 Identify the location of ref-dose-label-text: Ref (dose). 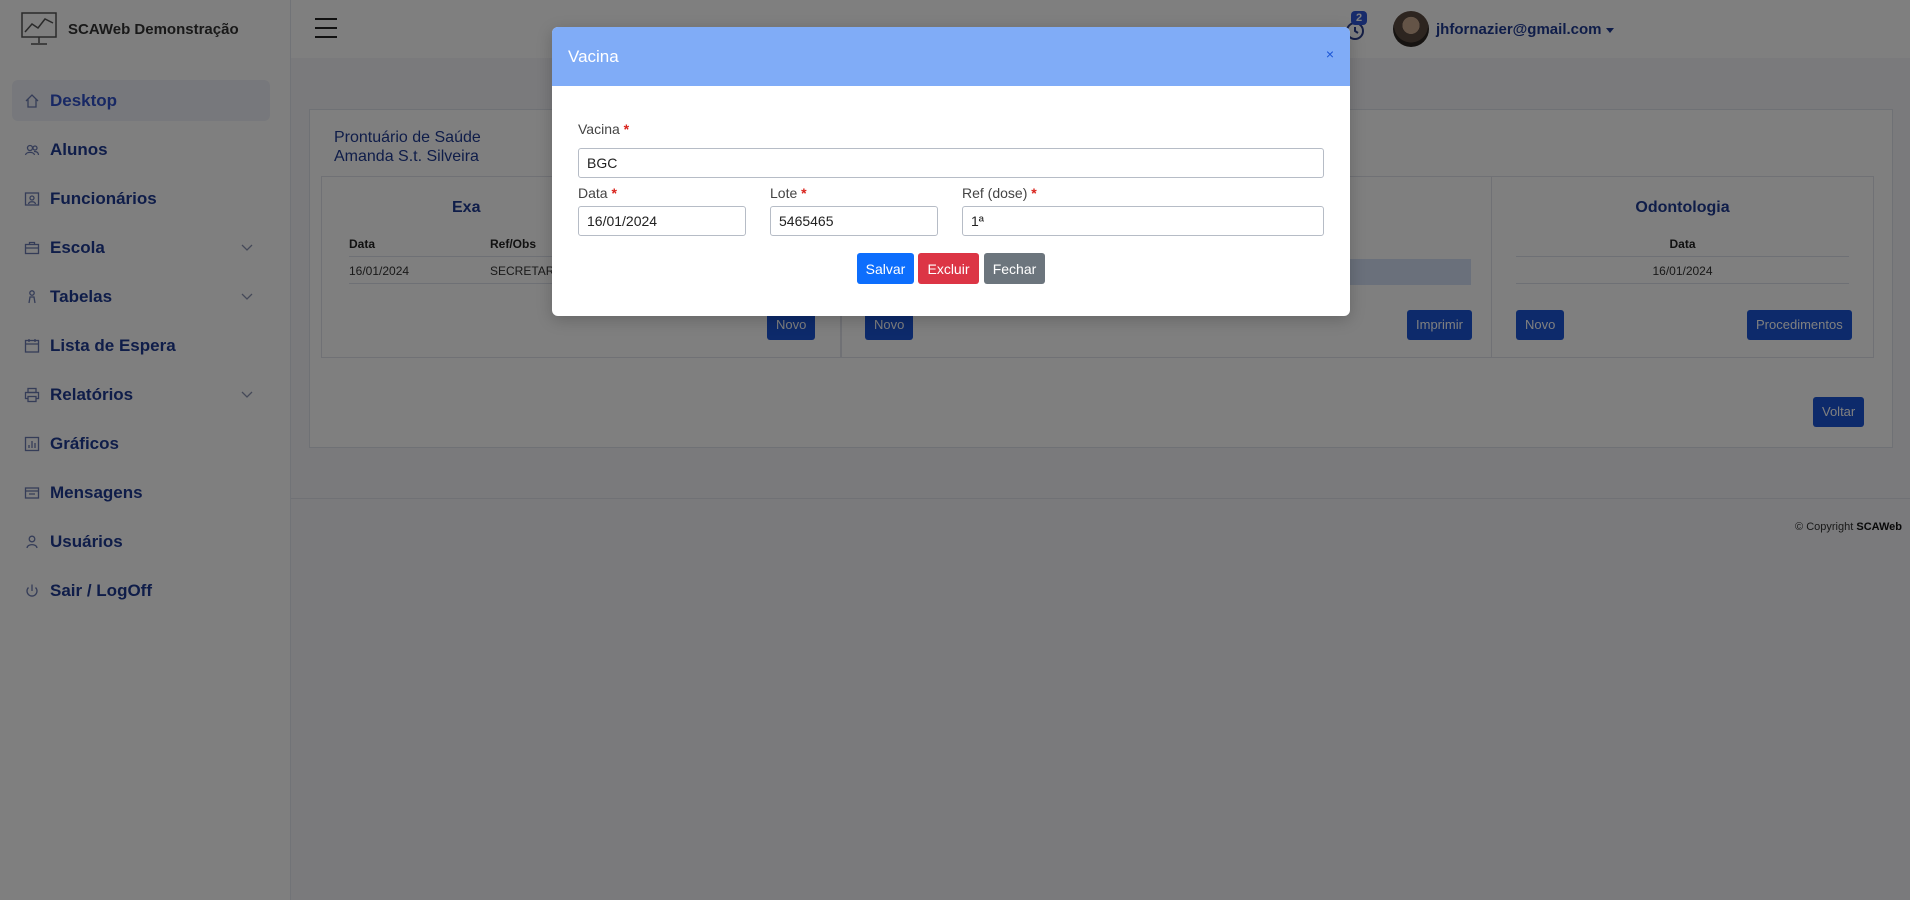
(995, 193).